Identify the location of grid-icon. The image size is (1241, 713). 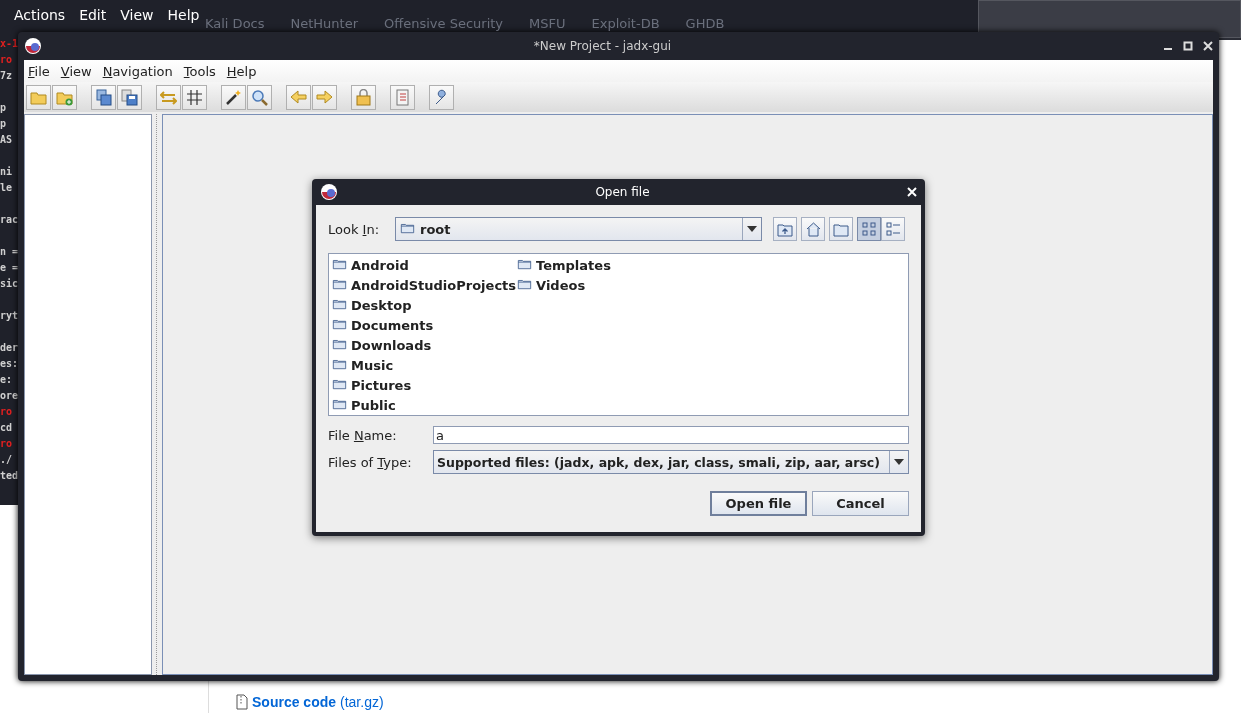
(194, 97).